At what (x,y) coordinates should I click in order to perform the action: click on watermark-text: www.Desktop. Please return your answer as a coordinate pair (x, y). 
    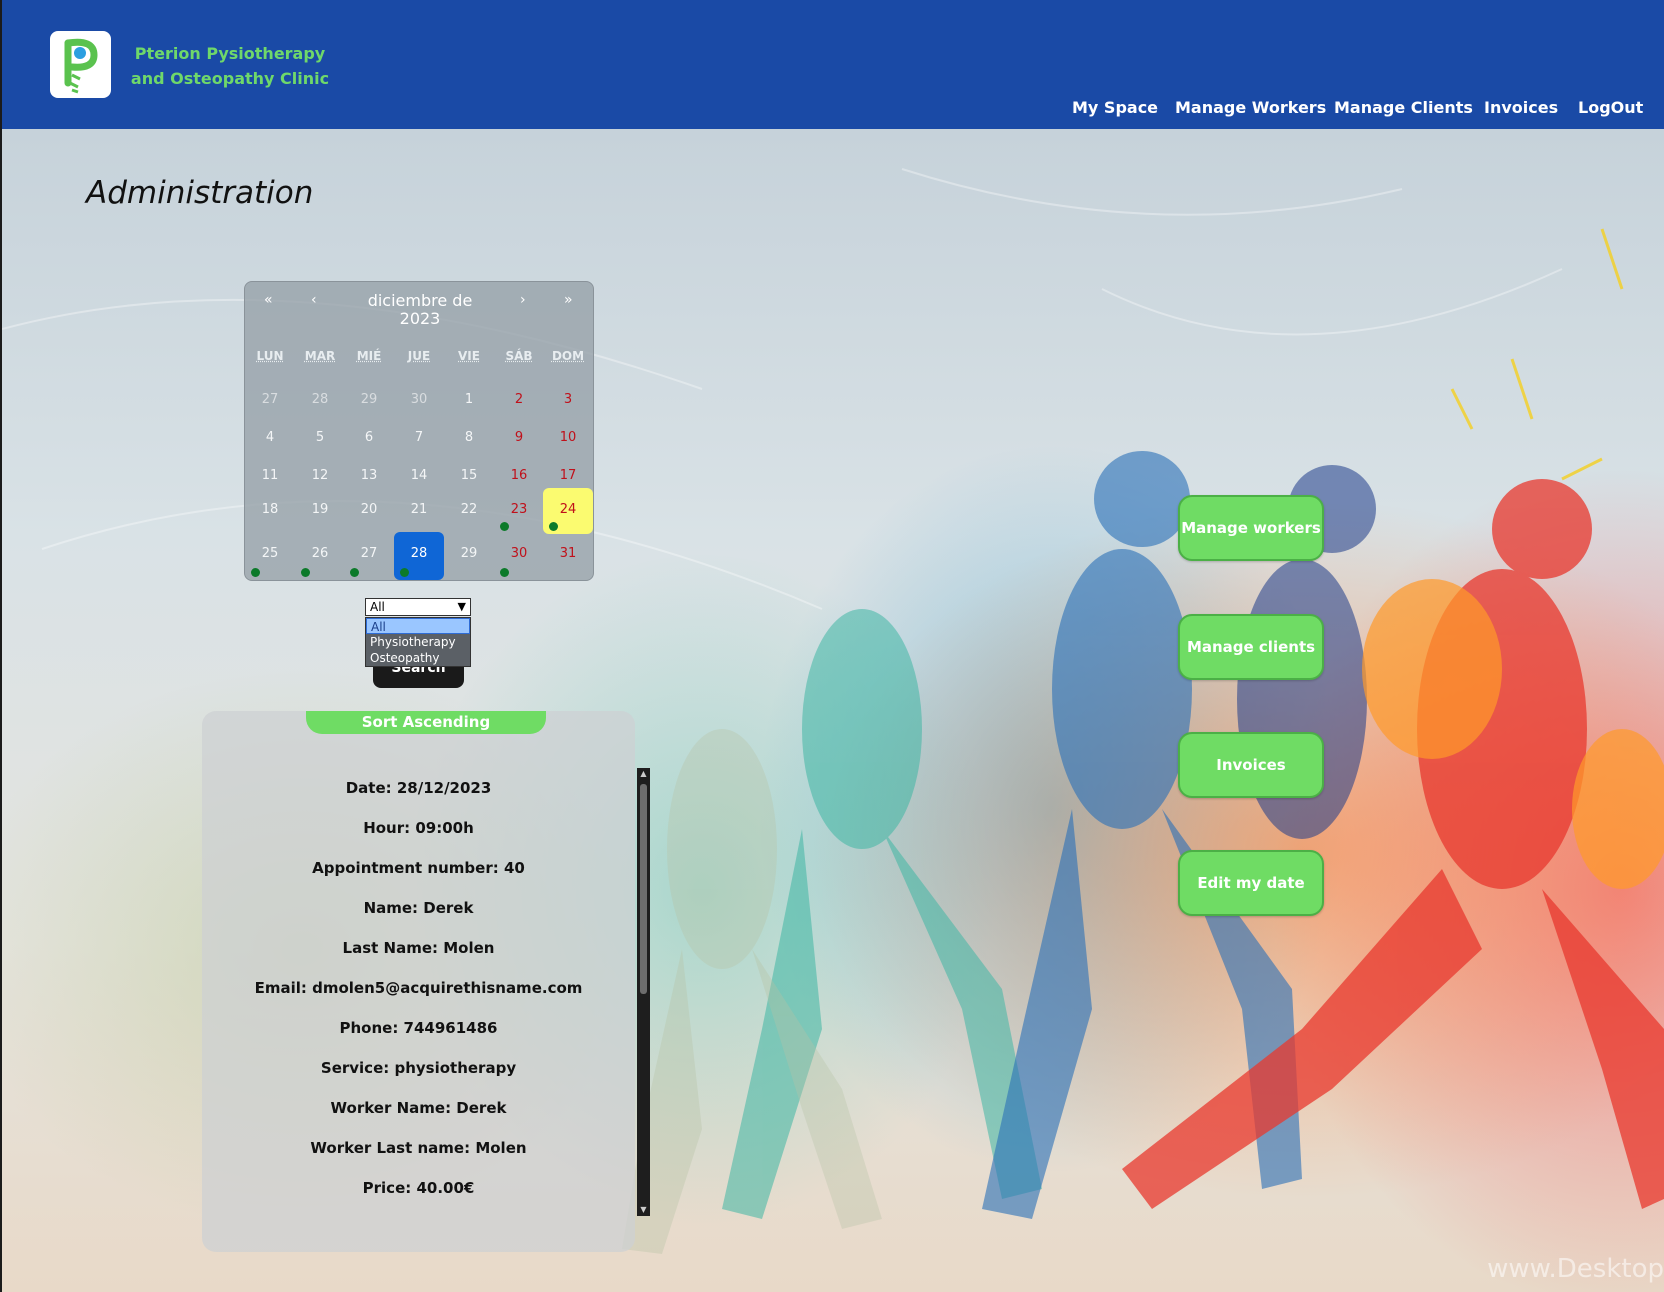
    Looking at the image, I should click on (1575, 1269).